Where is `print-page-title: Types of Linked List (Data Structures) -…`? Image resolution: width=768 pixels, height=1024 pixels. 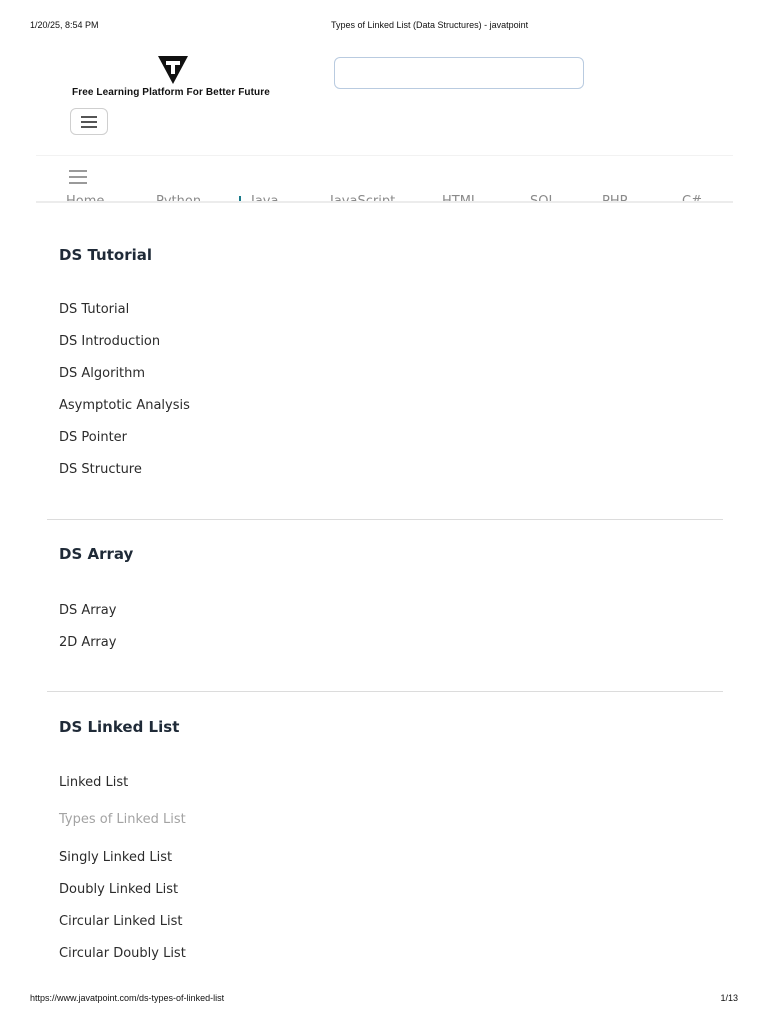 print-page-title: Types of Linked List (Data Structures) -… is located at coordinates (430, 25).